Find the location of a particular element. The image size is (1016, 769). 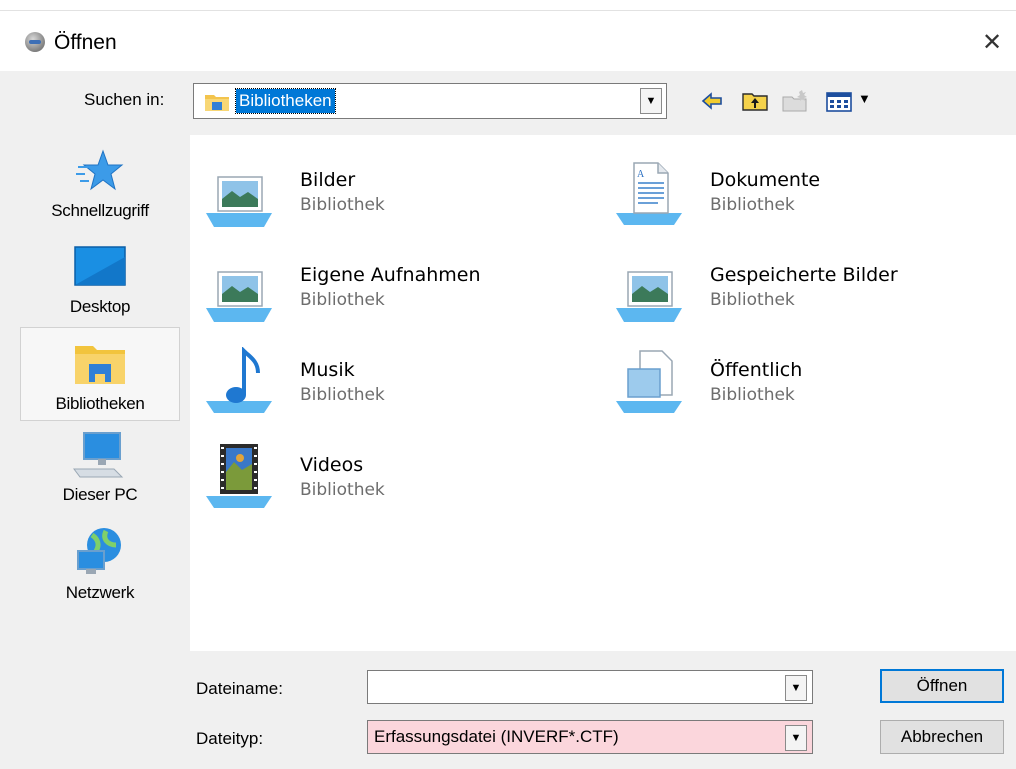

public-library-icon is located at coordinates (649, 381).